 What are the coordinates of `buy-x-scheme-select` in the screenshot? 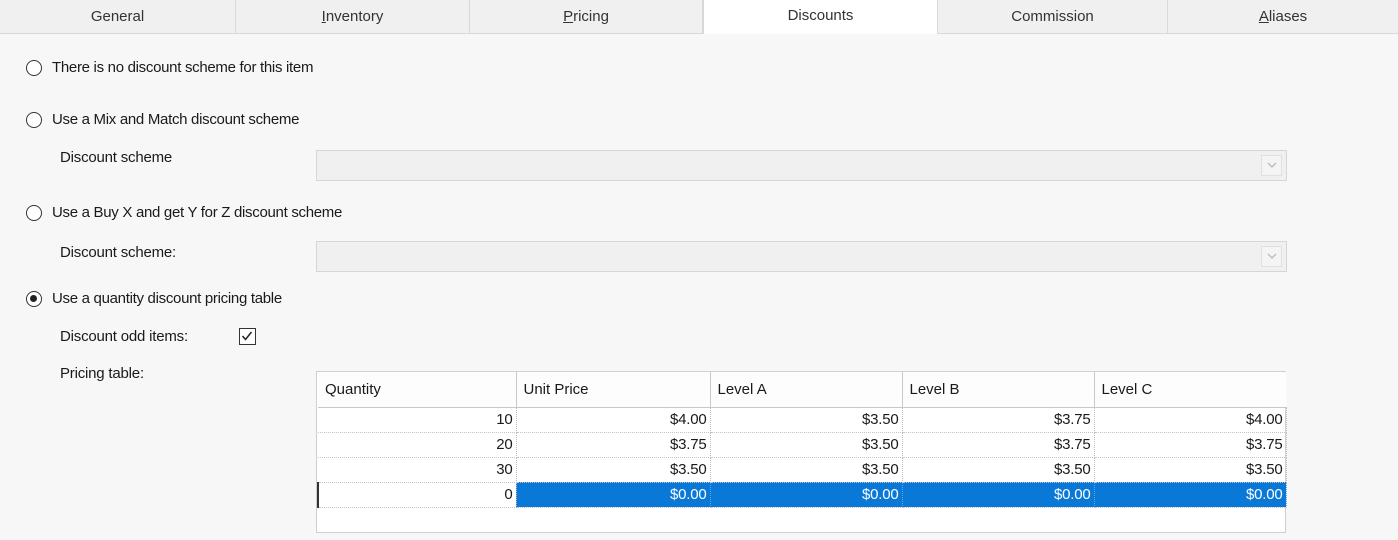 It's located at (801, 256).